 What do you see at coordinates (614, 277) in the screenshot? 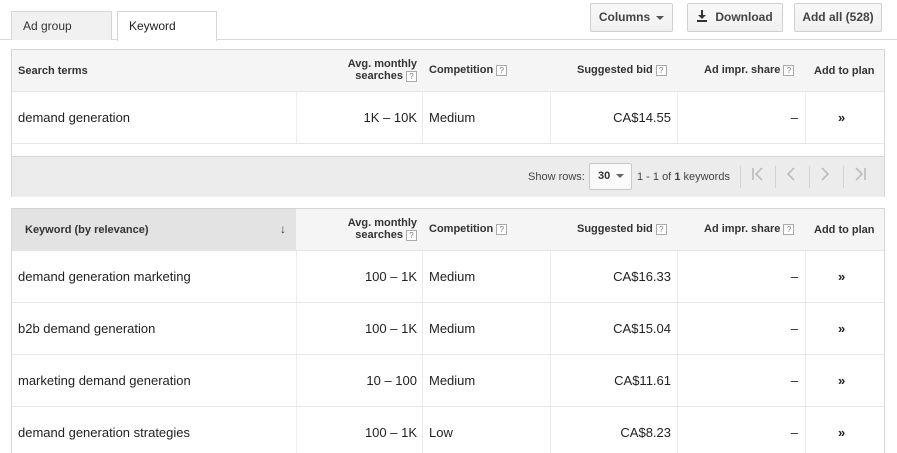
I see `bid-cell: CA$16.33` at bounding box center [614, 277].